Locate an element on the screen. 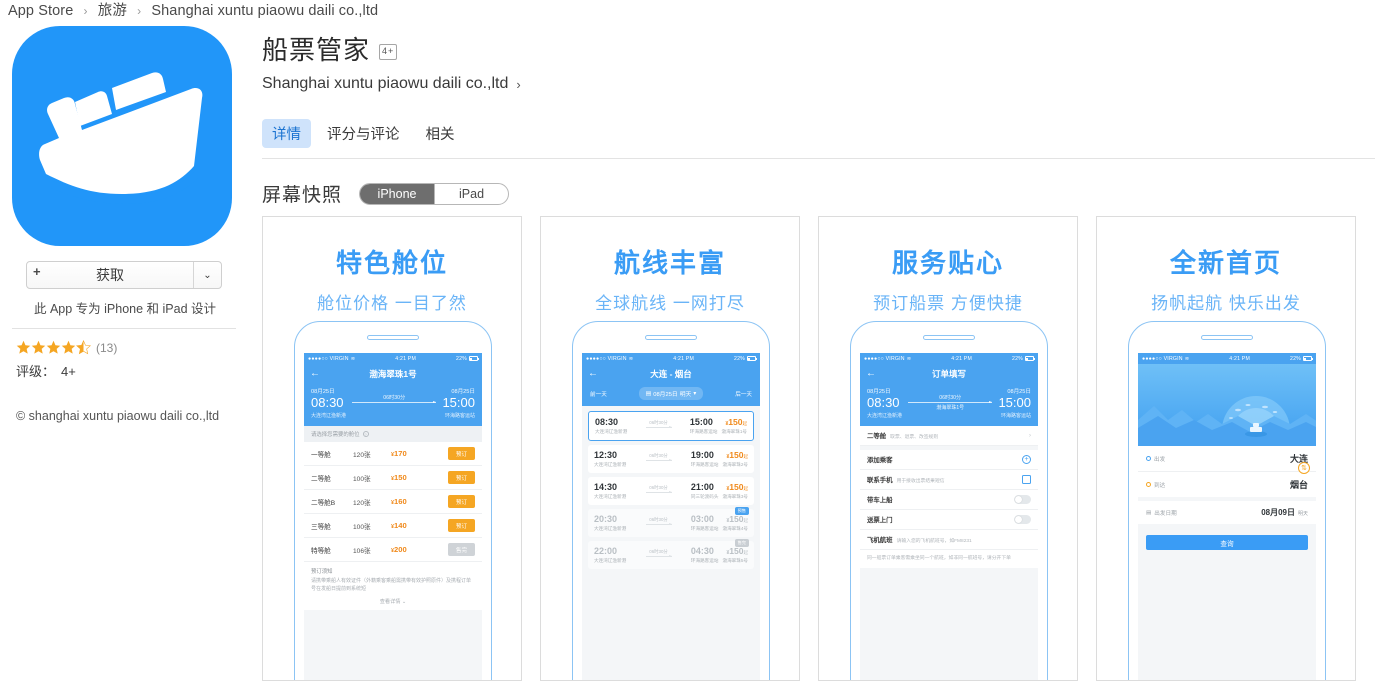 The width and height of the screenshot is (1375, 681). departure-date: 08月25日 is located at coordinates (879, 392).